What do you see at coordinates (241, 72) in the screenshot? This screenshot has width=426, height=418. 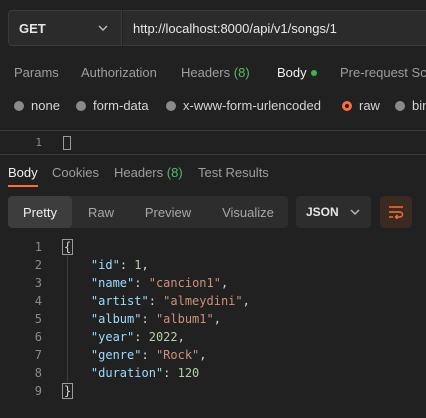 I see `headers-count: (8)` at bounding box center [241, 72].